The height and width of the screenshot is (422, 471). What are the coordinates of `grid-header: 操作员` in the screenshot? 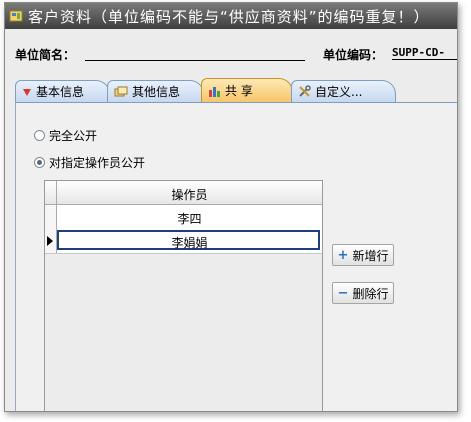 It's located at (183, 193).